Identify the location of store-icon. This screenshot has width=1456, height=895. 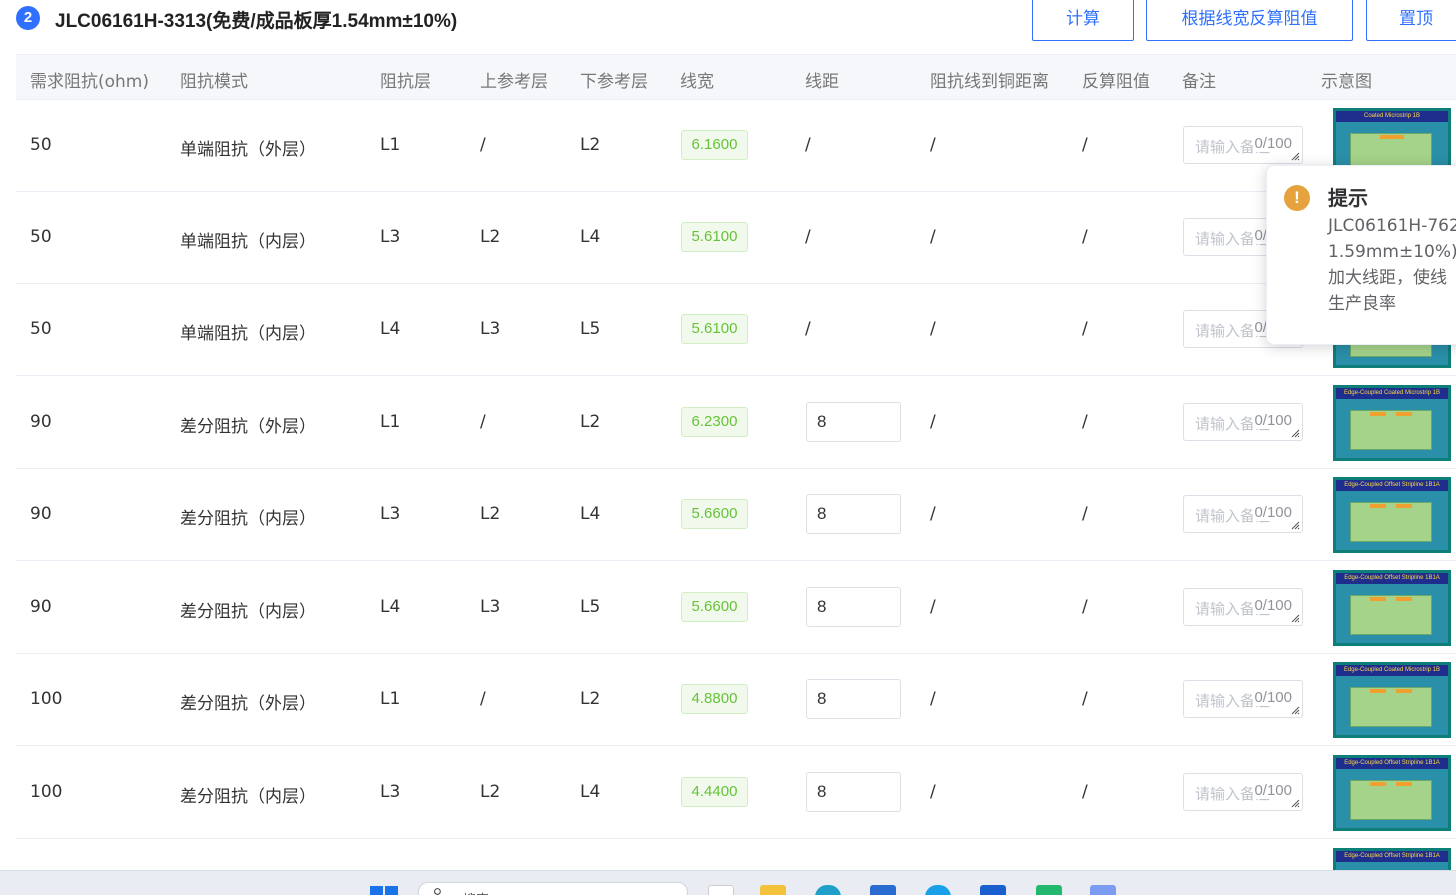
(883, 890).